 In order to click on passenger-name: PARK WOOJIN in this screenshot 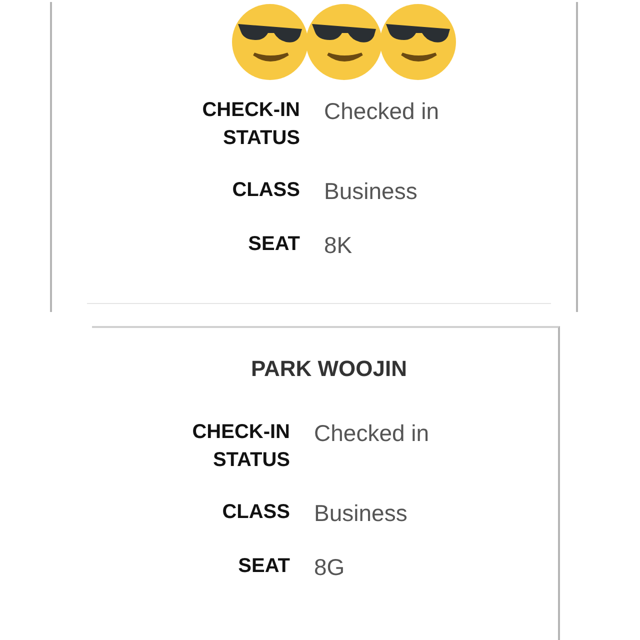, I will do `click(329, 368)`.